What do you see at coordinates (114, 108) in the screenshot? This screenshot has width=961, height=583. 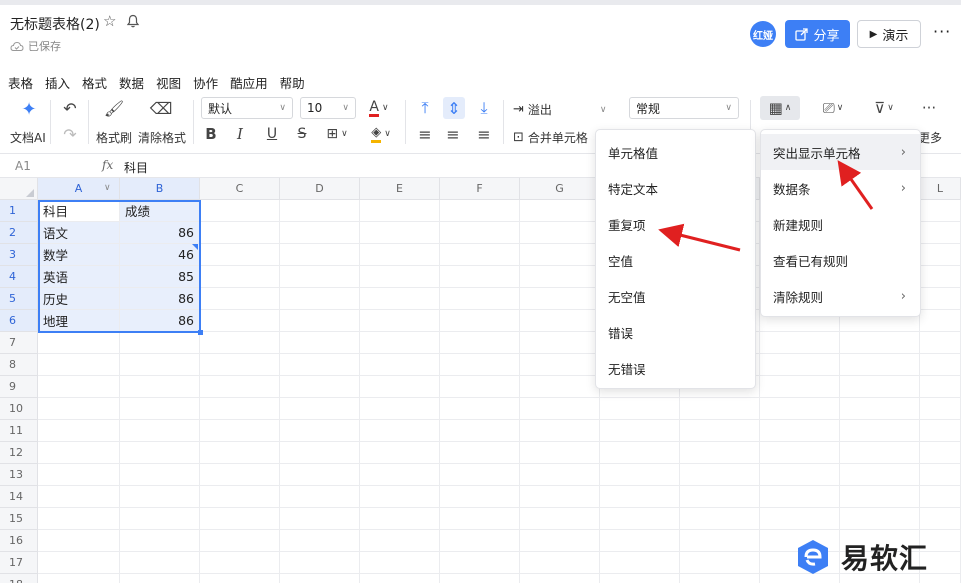 I see `format-brush-icon: 🖌` at bounding box center [114, 108].